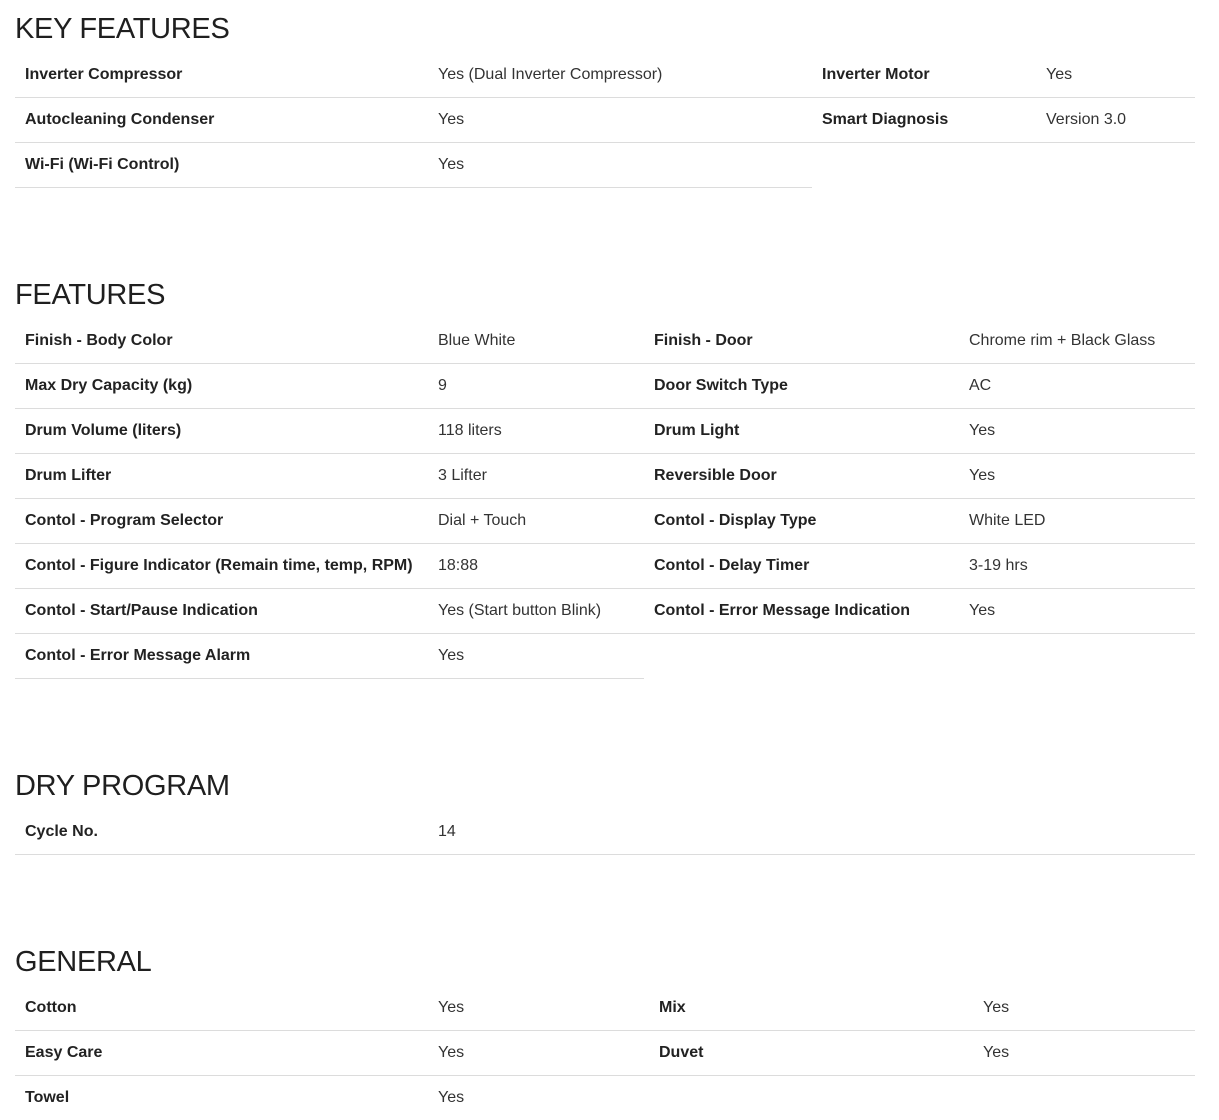 The image size is (1219, 1120). What do you see at coordinates (47, 1097) in the screenshot?
I see `spec-label: Towel` at bounding box center [47, 1097].